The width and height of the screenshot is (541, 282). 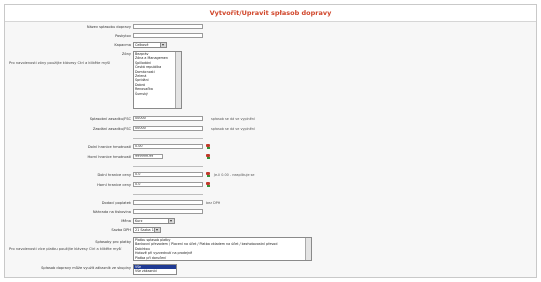 What do you see at coordinates (121, 230) in the screenshot?
I see `tax-label: Sazba DPH` at bounding box center [121, 230].